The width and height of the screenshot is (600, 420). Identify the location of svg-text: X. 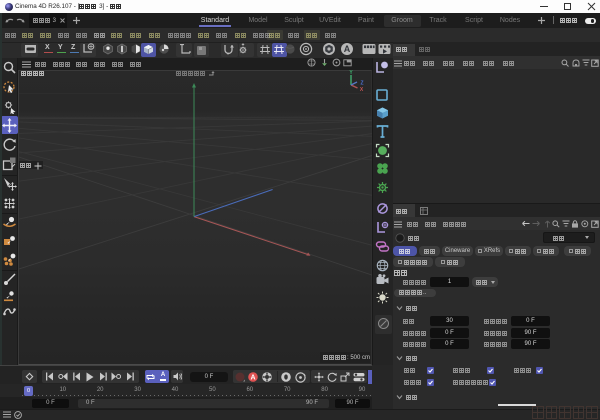
(362, 89).